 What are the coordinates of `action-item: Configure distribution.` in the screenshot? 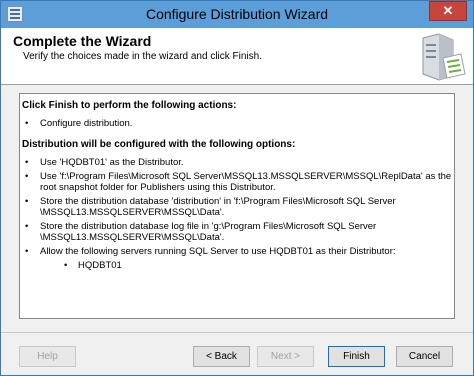 It's located at (238, 123).